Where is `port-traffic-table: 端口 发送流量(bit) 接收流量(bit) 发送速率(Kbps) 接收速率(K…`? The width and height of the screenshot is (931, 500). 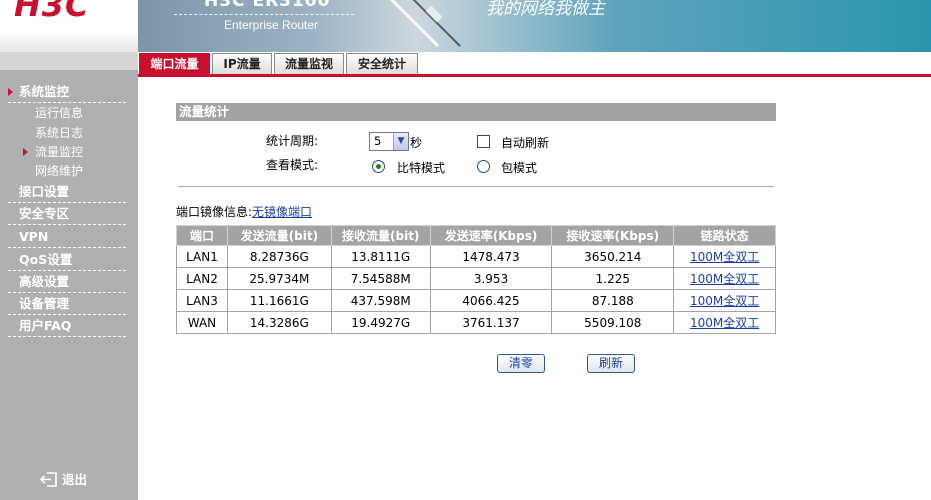
port-traffic-table: 端口 发送流量(bit) 接收流量(bit) 发送速率(Kbps) 接收速率(K… is located at coordinates (476, 279).